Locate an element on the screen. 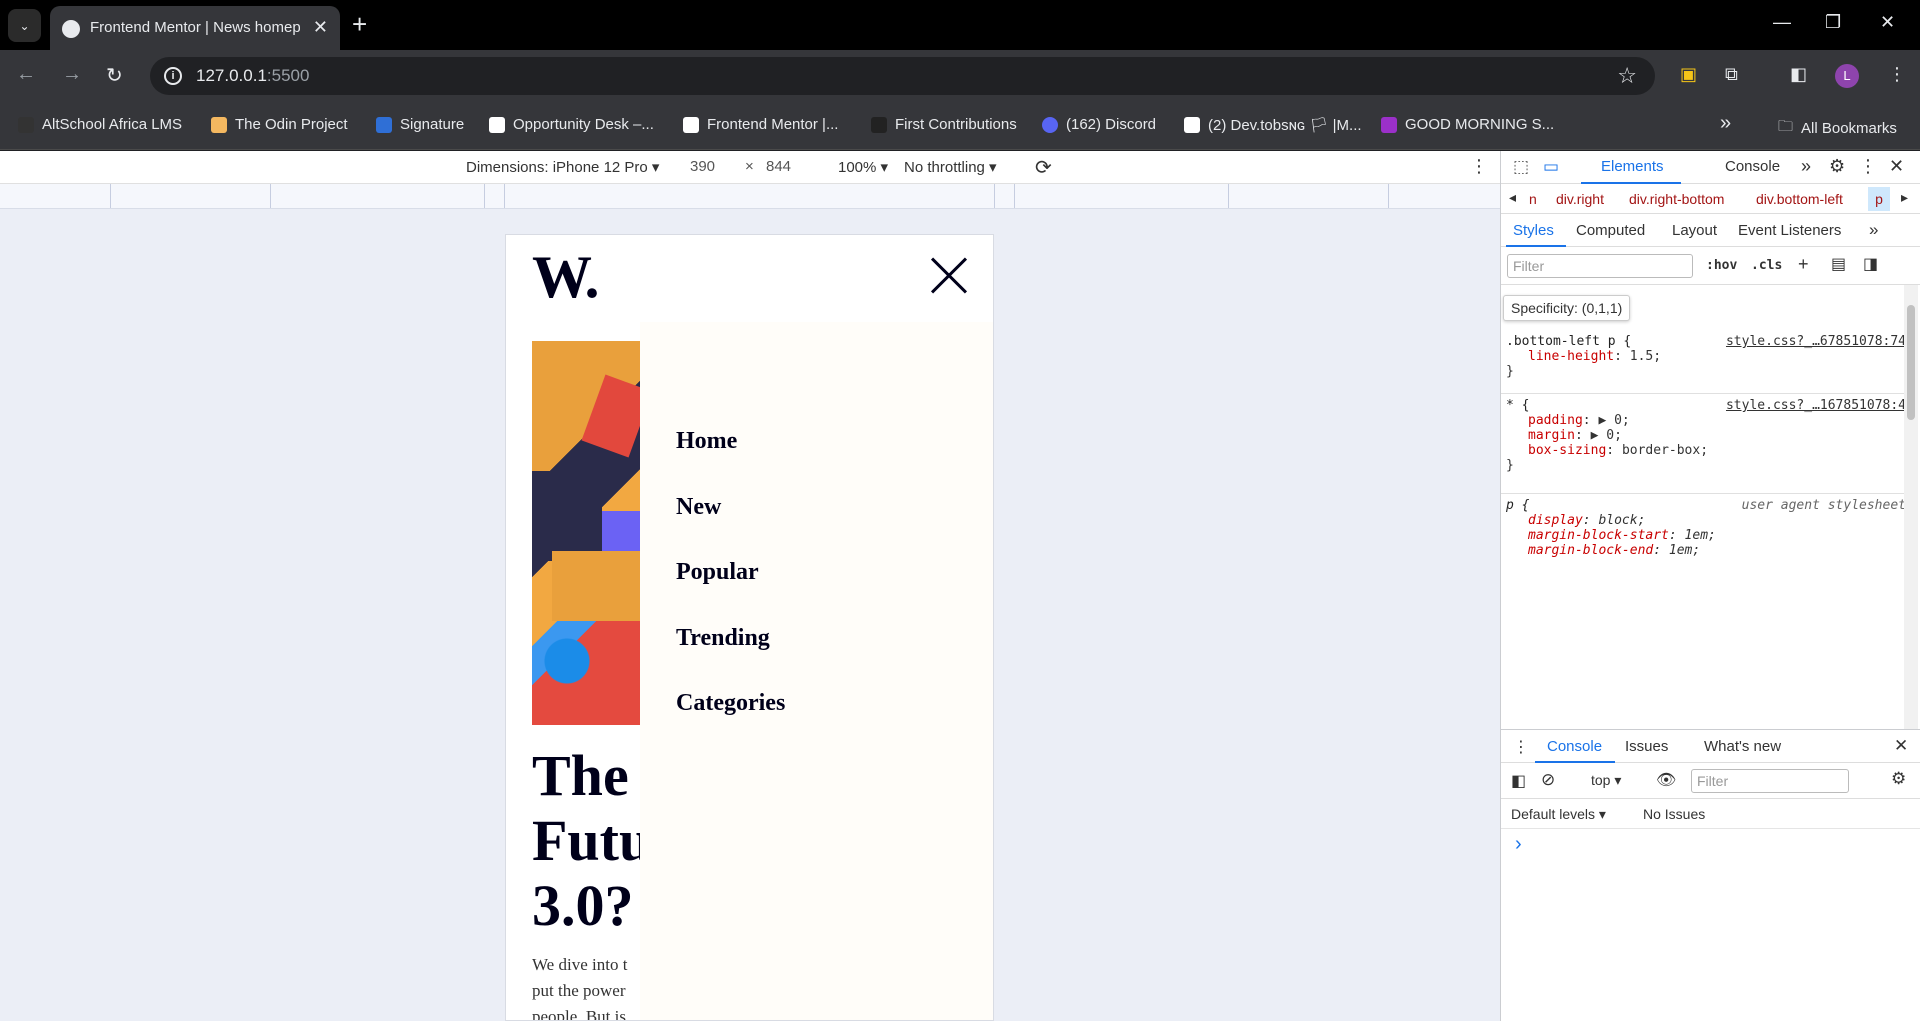  device-toggle-icon: ▭ is located at coordinates (1551, 167).